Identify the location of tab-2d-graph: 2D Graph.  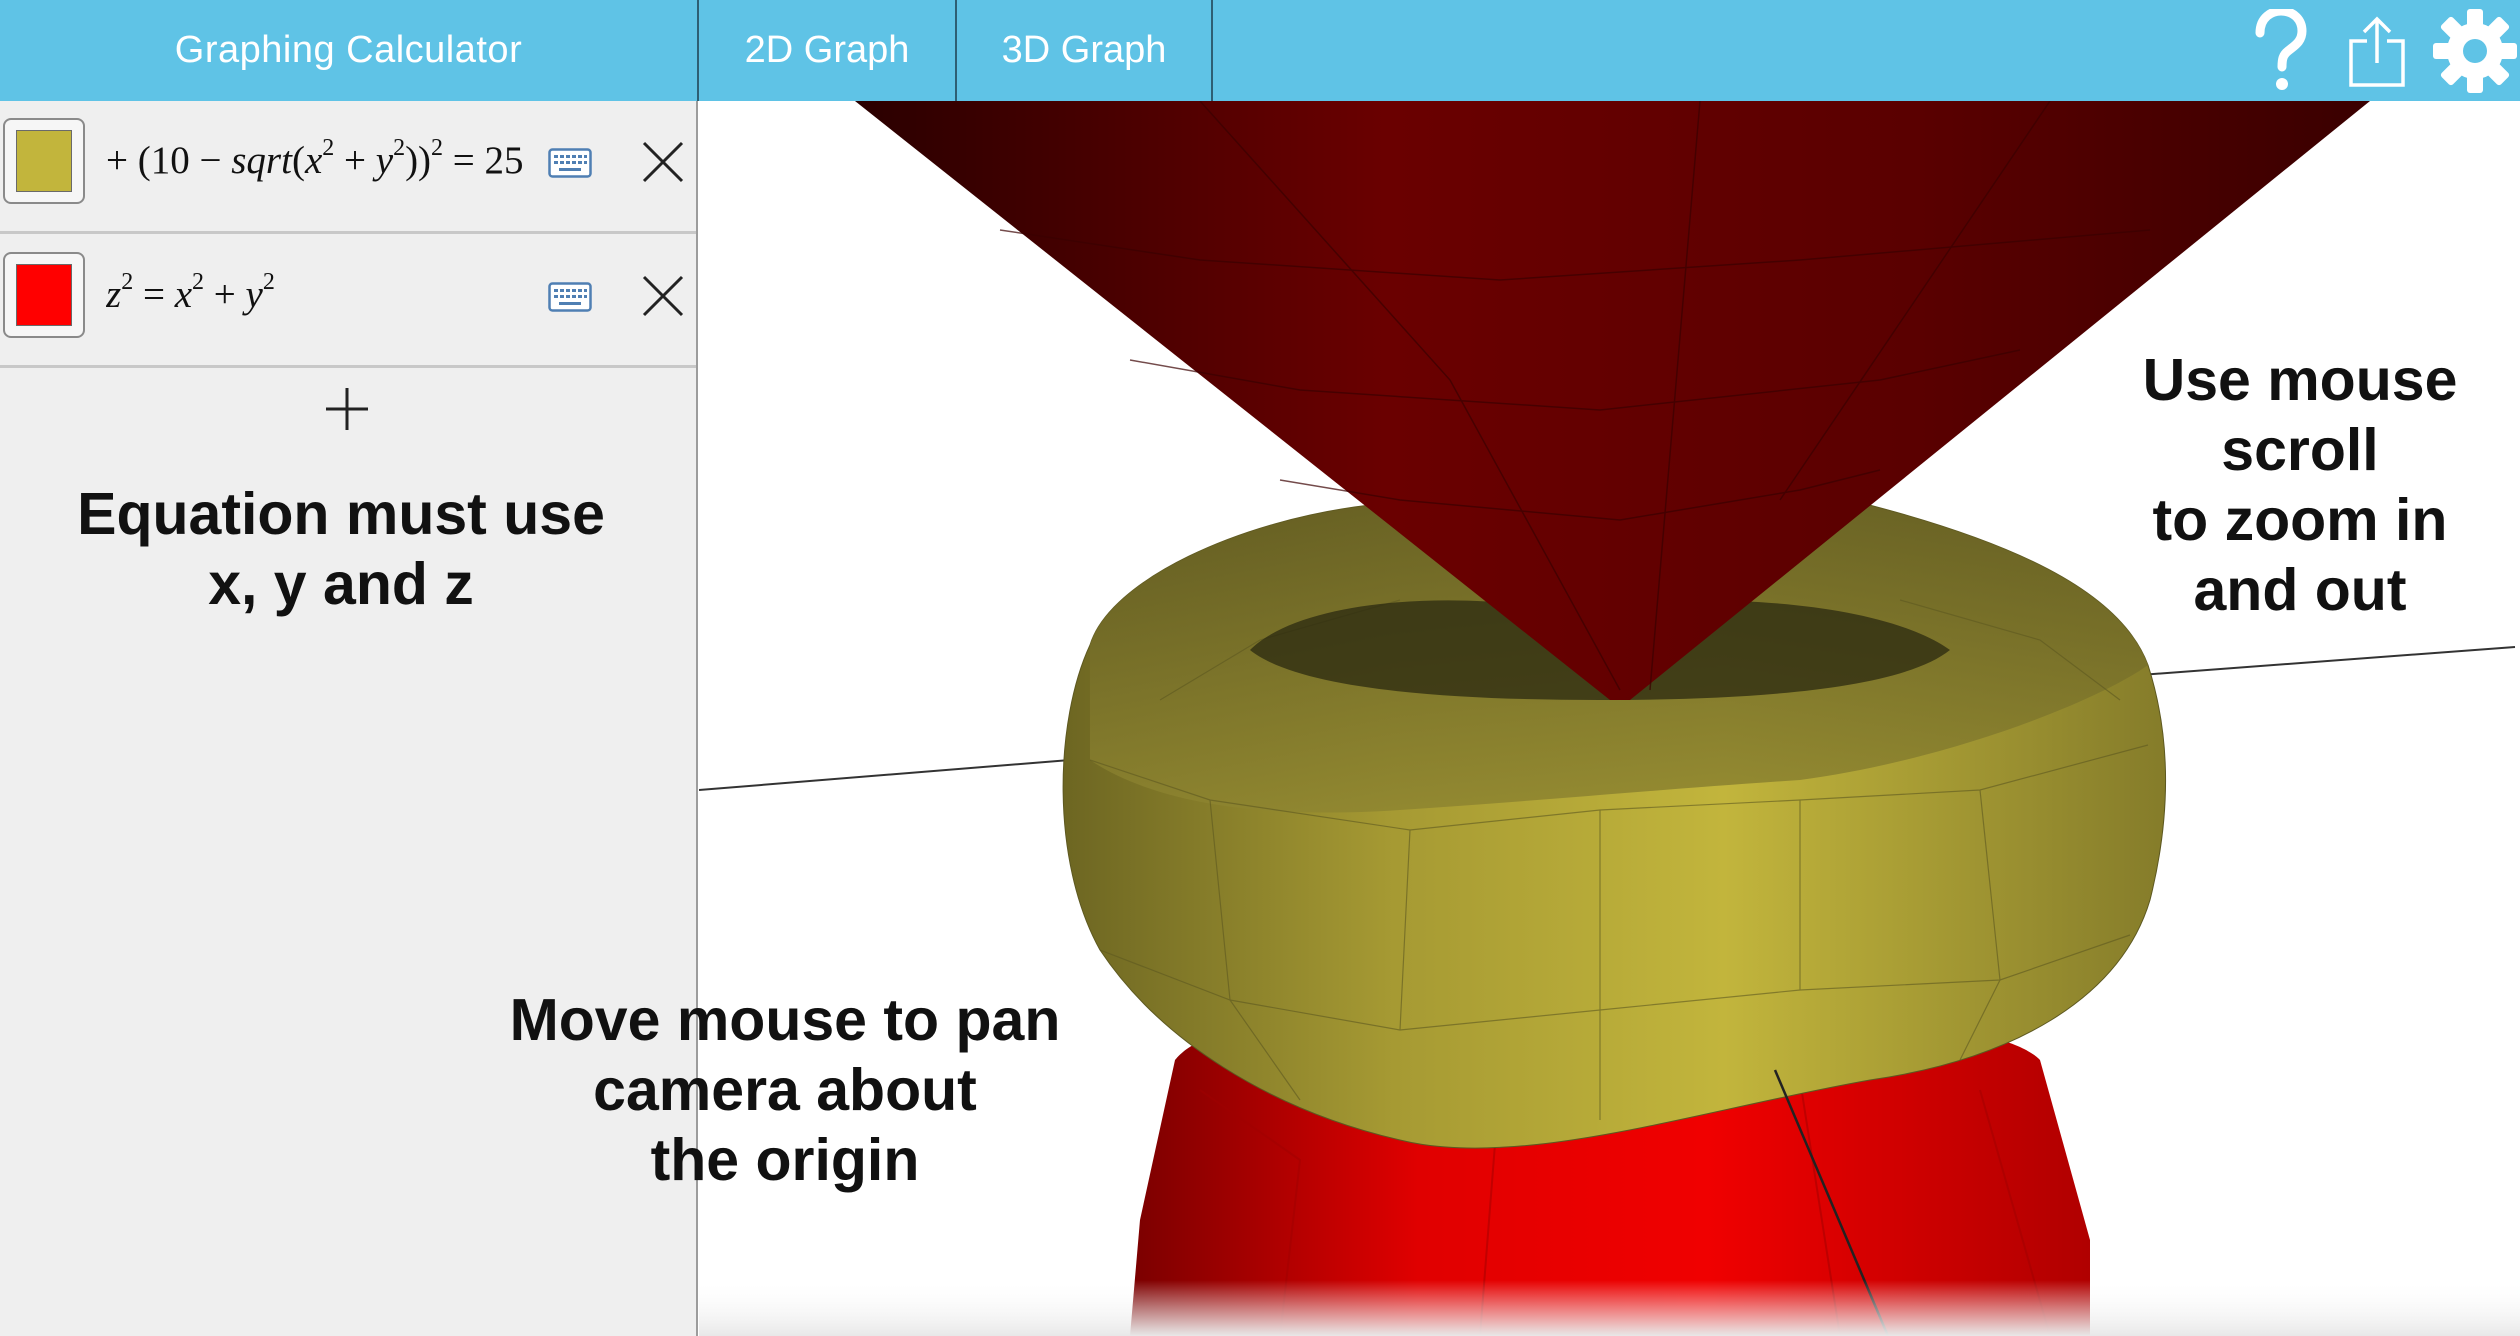
(826, 50).